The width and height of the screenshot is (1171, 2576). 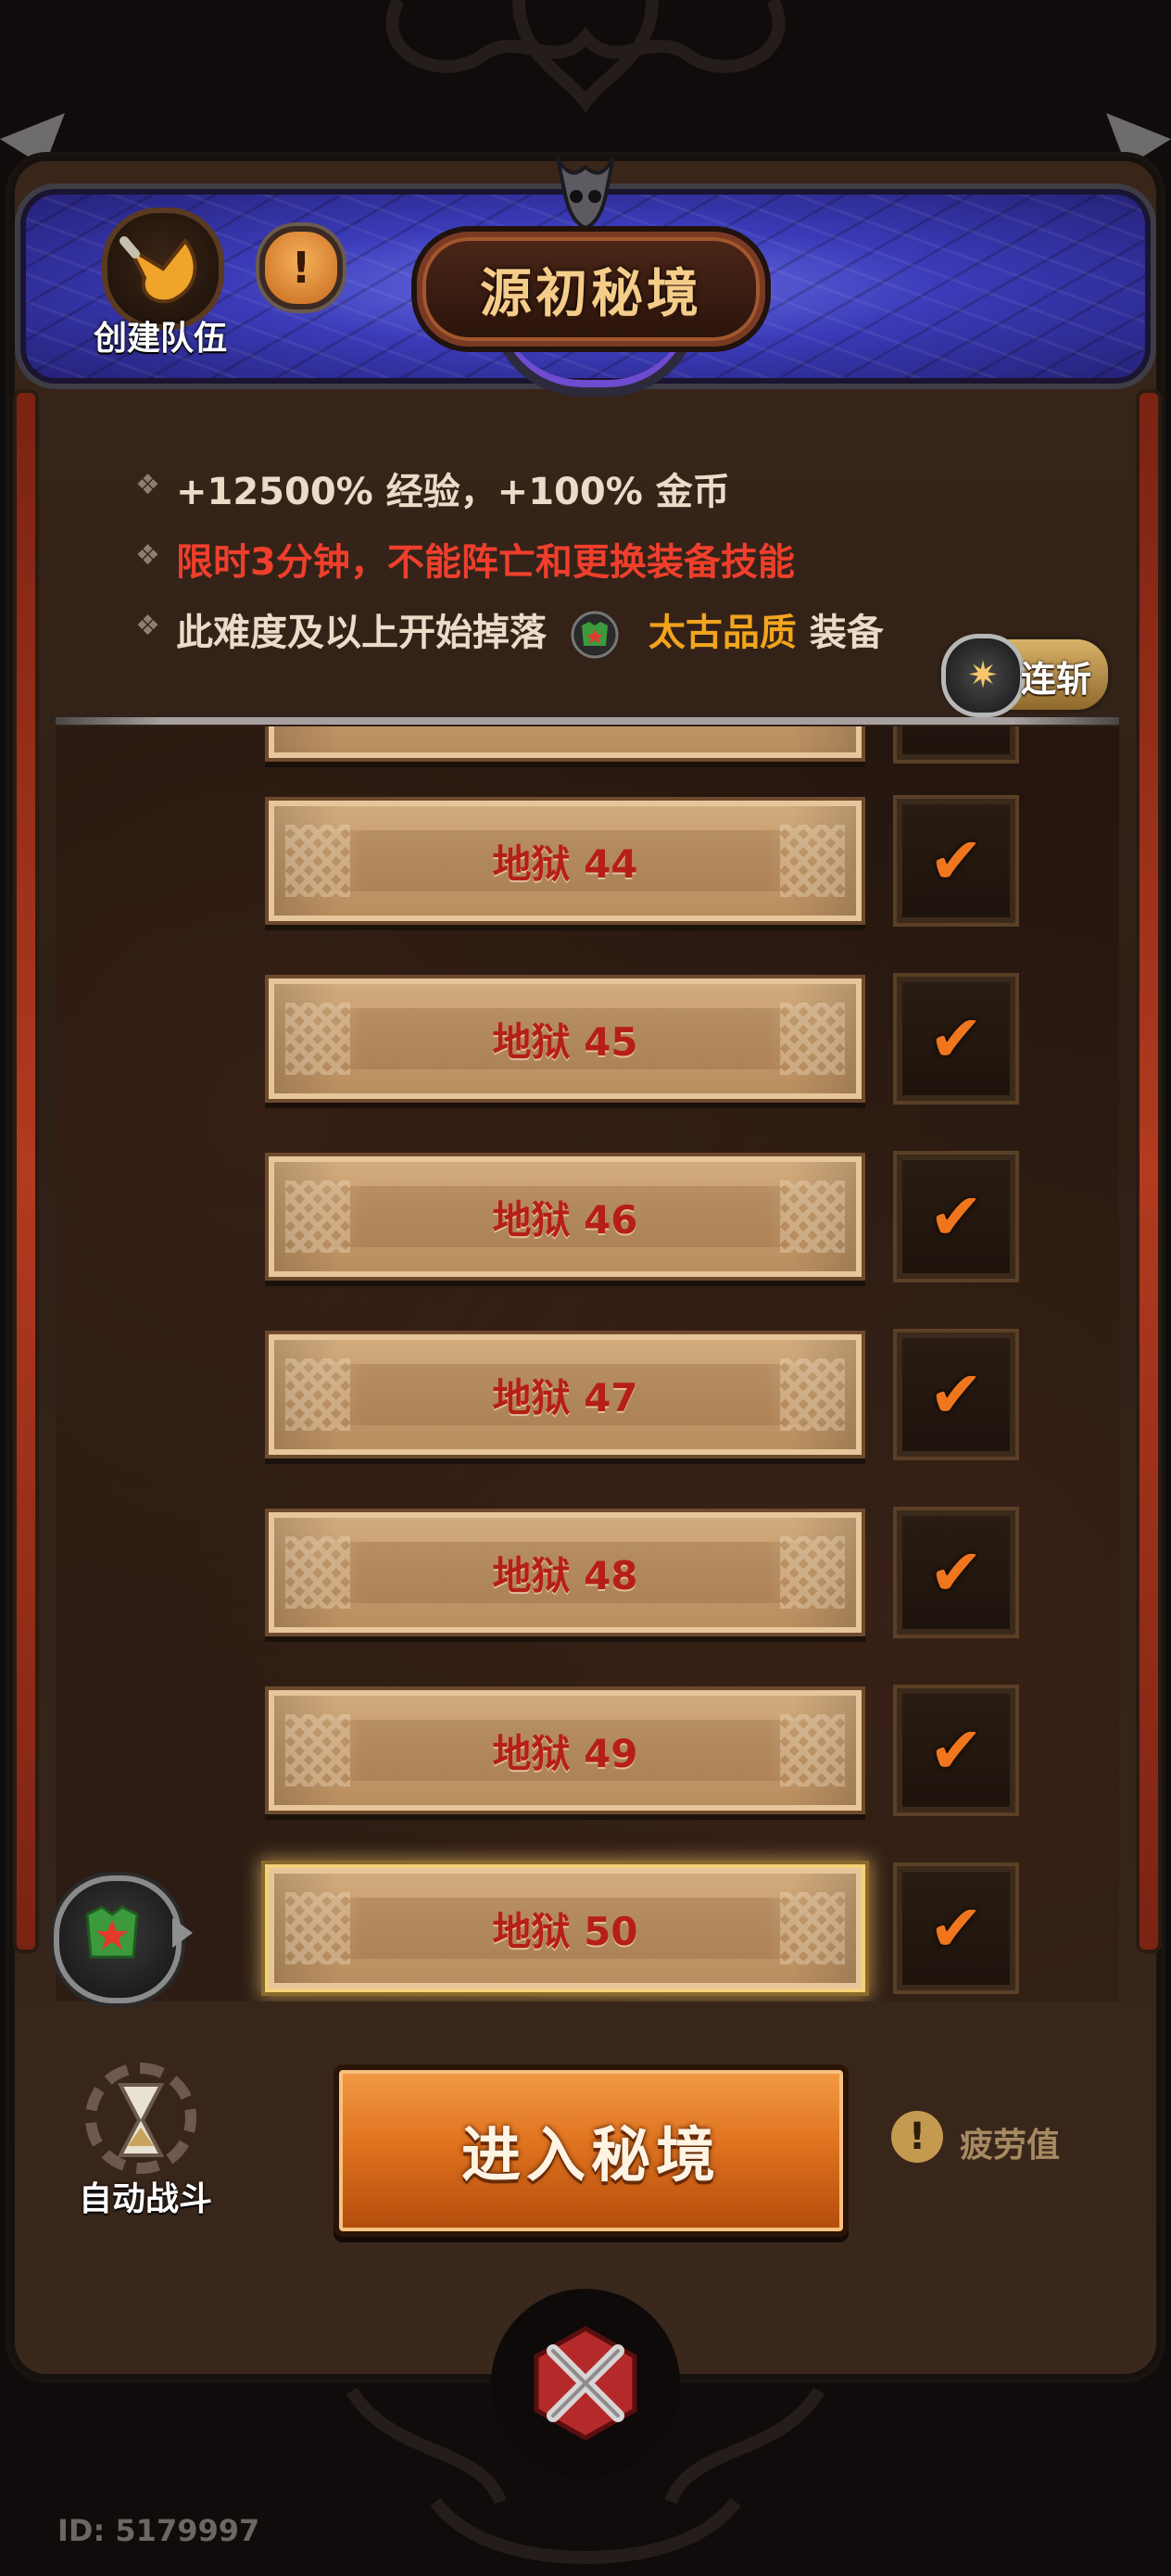 I want to click on level-row: 地狱 45 ✔, so click(x=588, y=1039).